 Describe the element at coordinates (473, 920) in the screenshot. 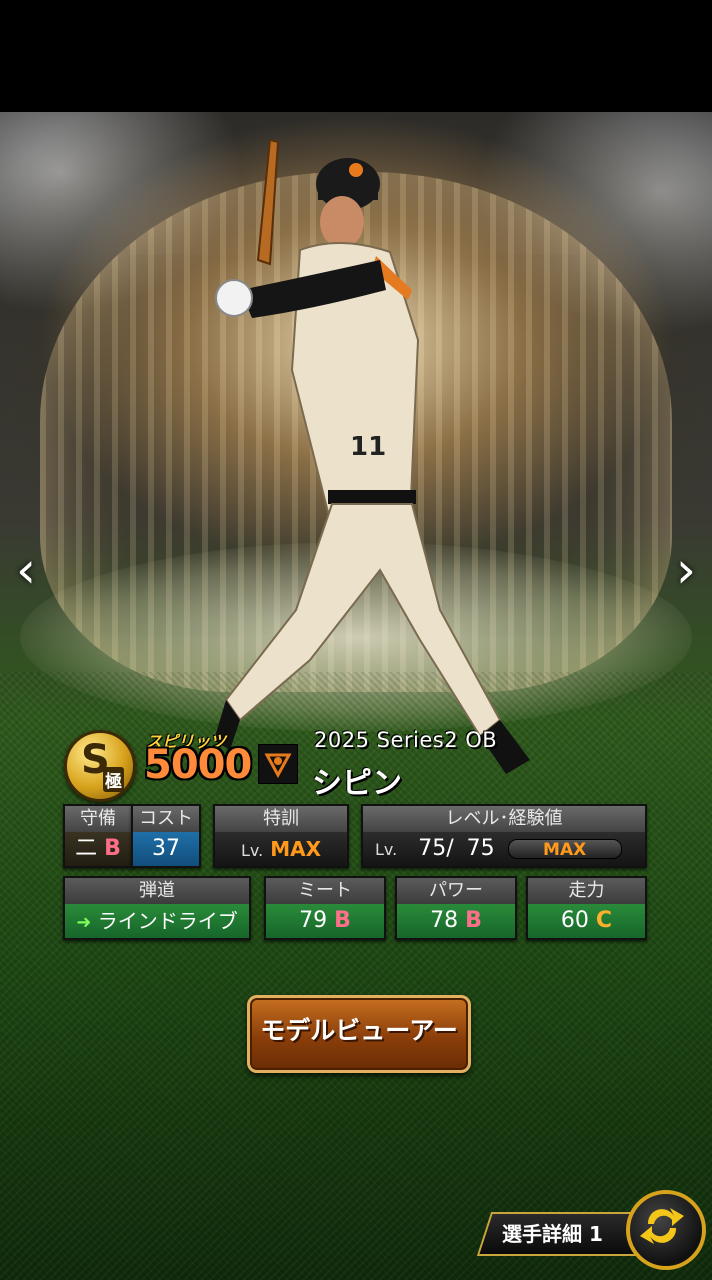

I see `power-grade: B` at that location.